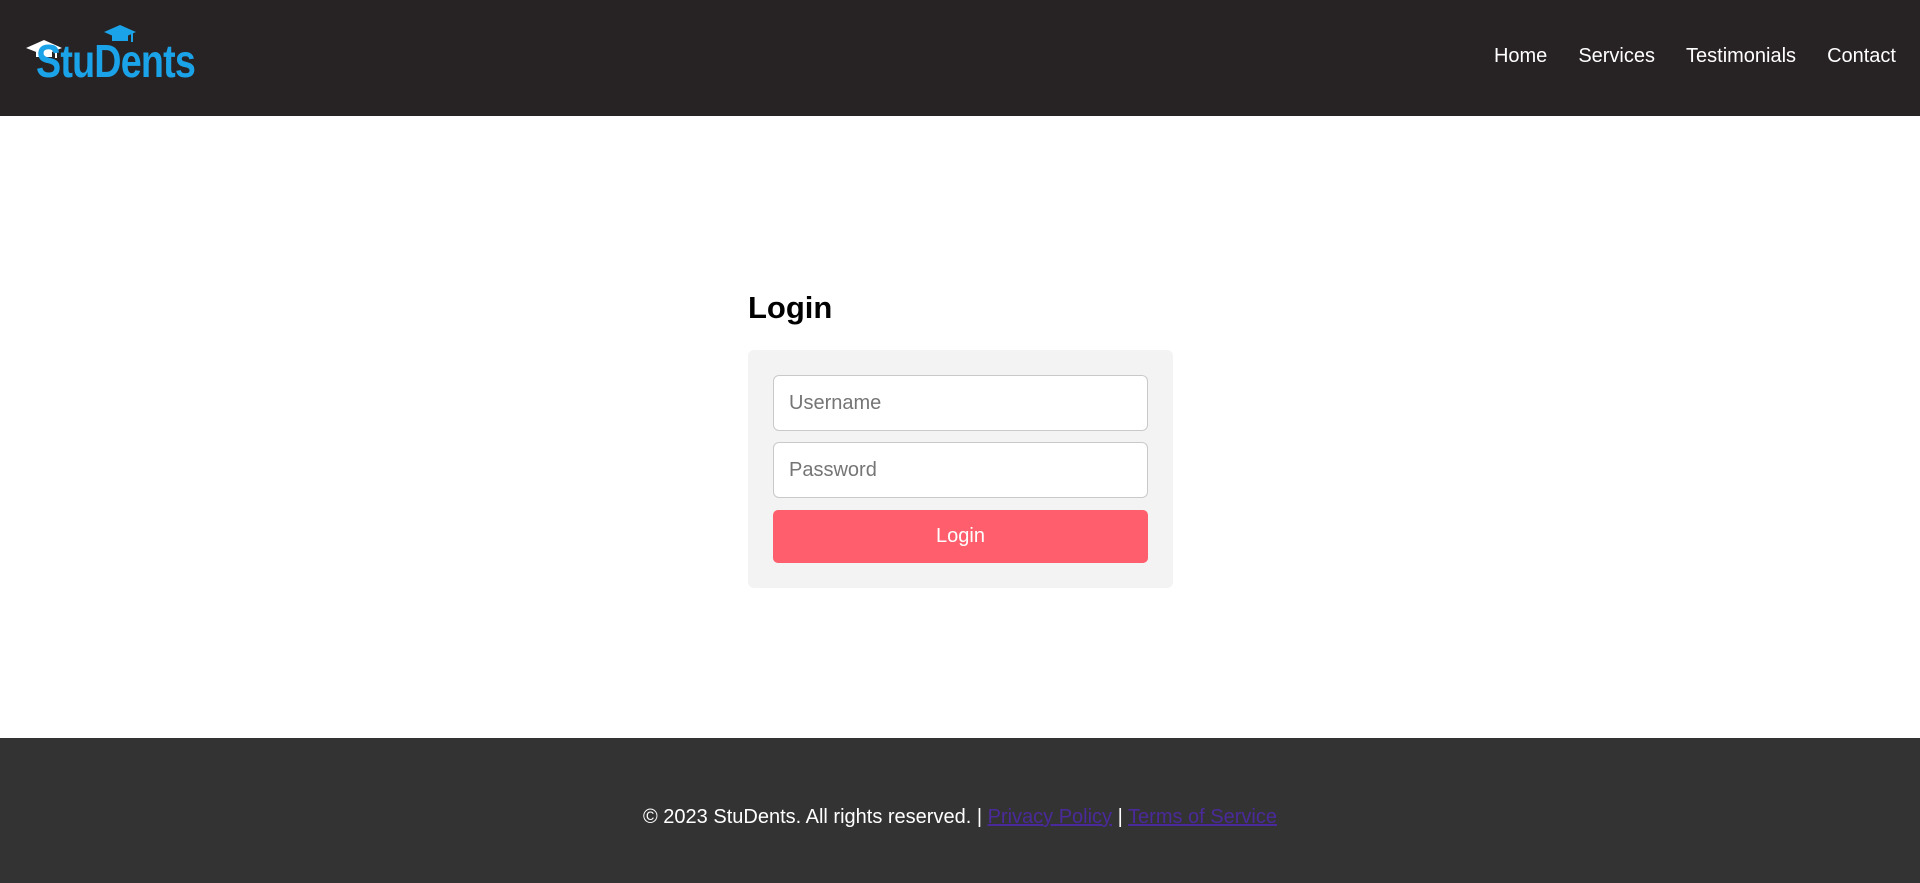  Describe the element at coordinates (1202, 817) in the screenshot. I see `terms-of-service-link: Terms of Service` at that location.